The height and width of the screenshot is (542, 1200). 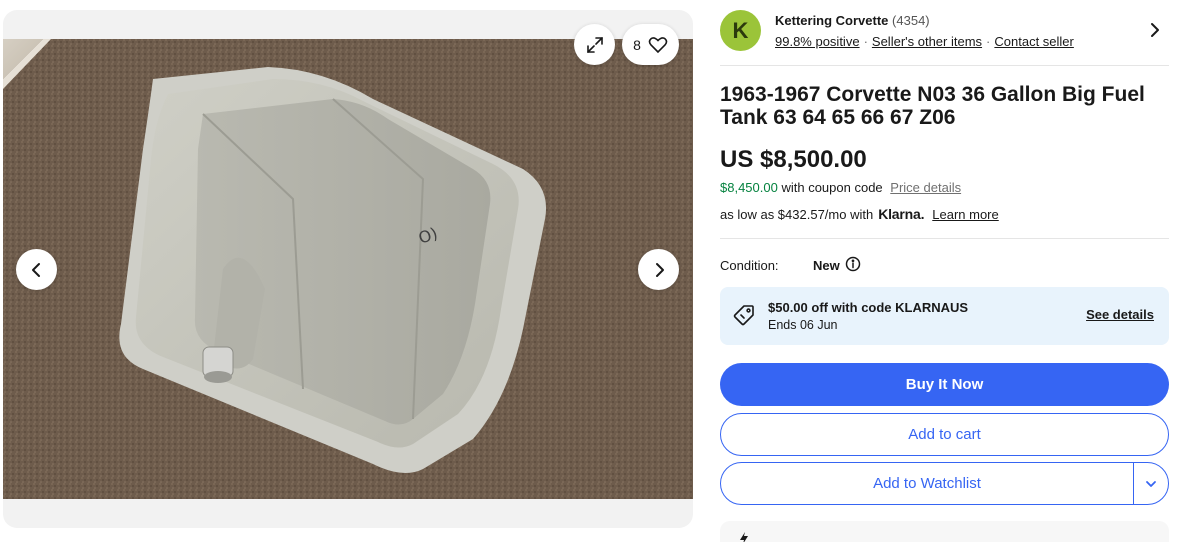 I want to click on add-to-watchlist-button: Add to Watchlist, so click(x=927, y=483).